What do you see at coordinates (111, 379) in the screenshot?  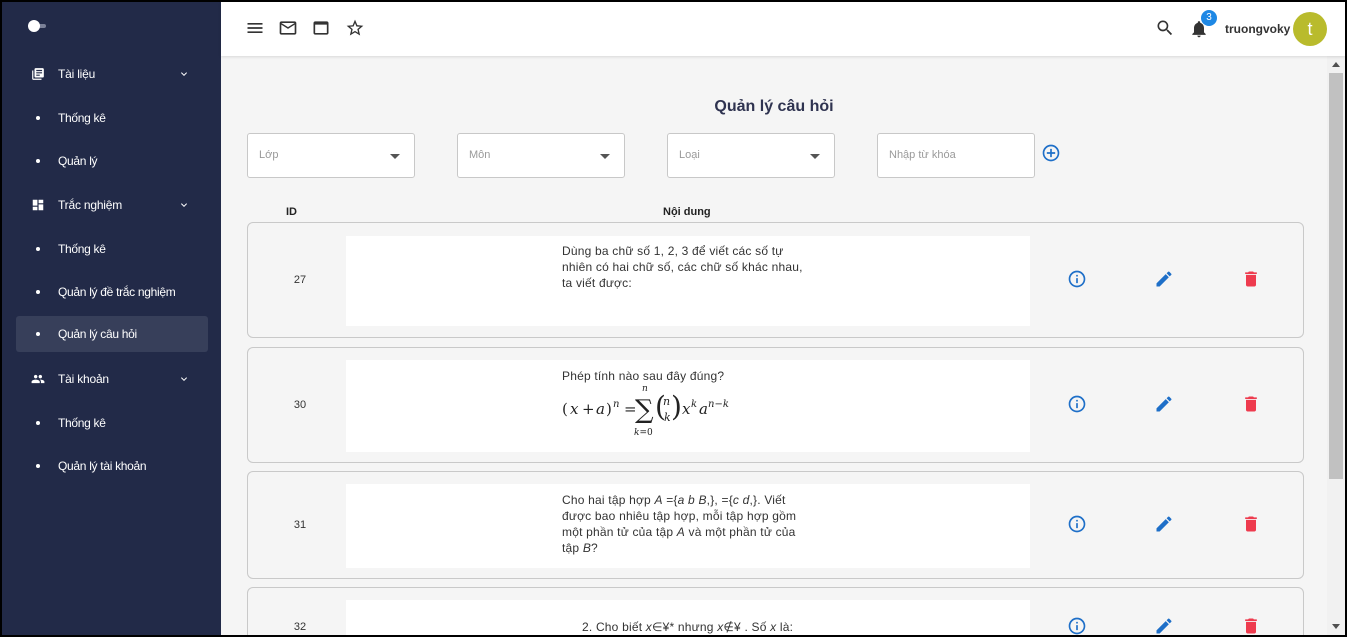 I see `nav-group-accounts: Tài khoản` at bounding box center [111, 379].